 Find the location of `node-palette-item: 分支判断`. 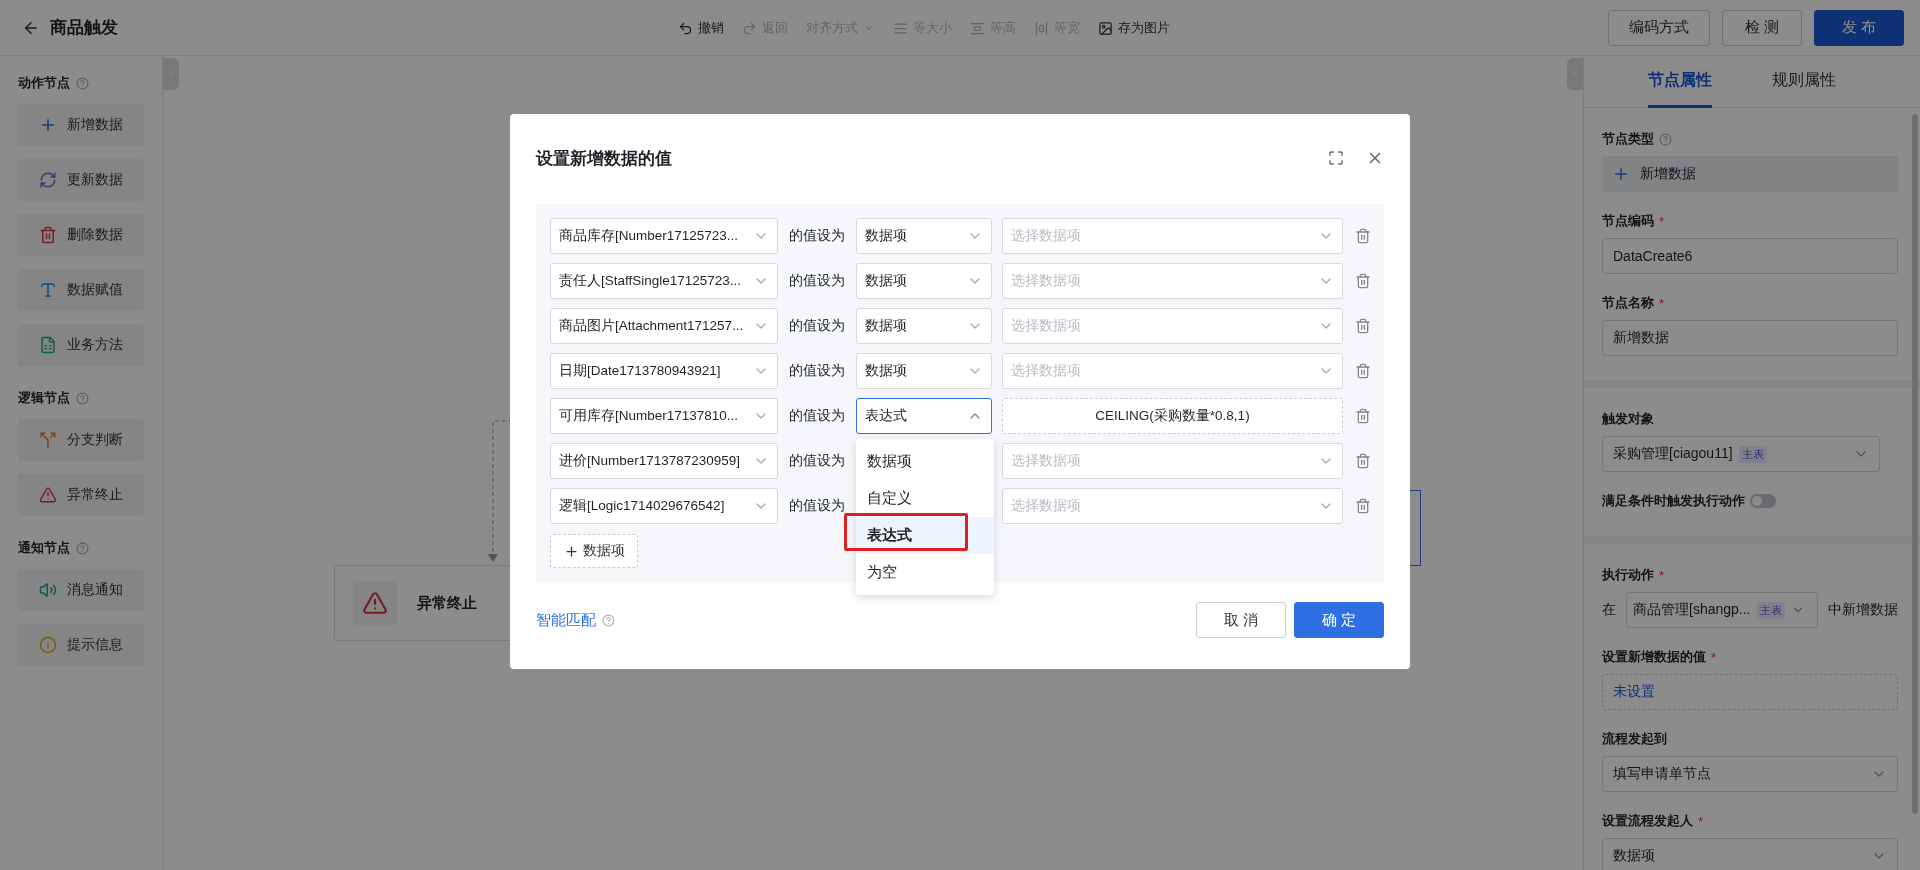

node-palette-item: 分支判断 is located at coordinates (81, 440).